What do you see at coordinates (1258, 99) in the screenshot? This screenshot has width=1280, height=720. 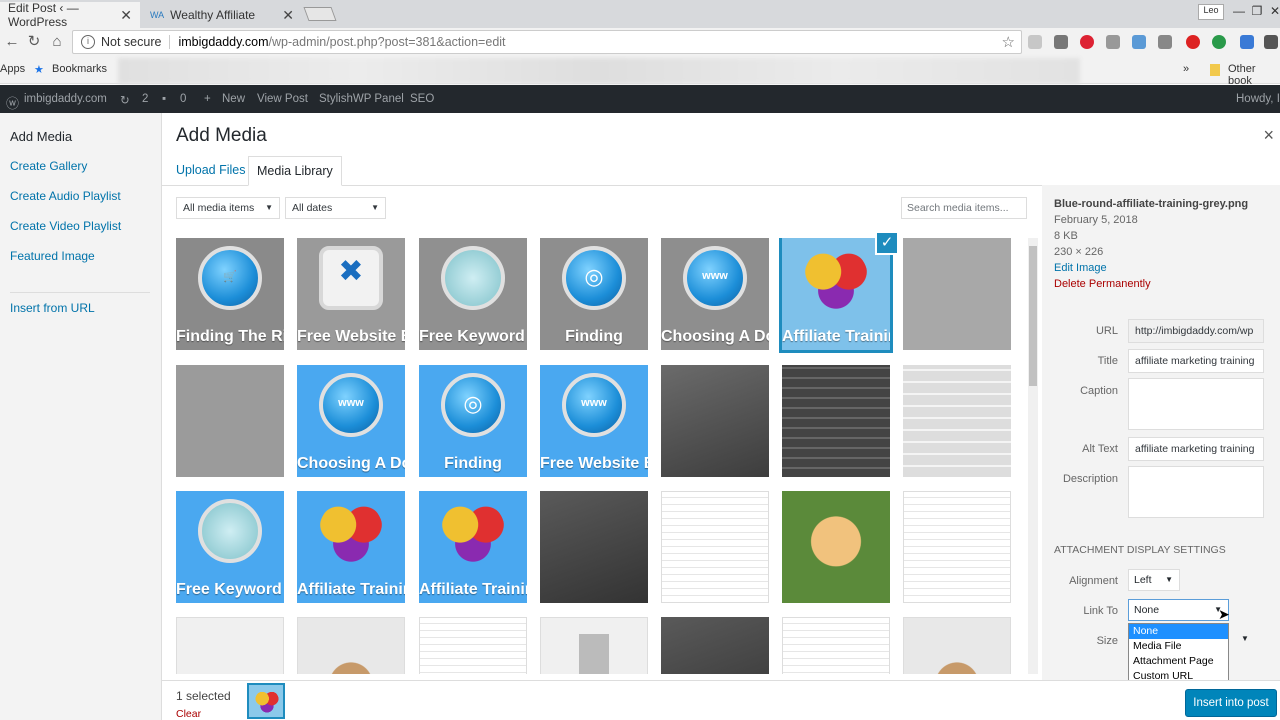 I see `howdy-user: Howdy, I` at bounding box center [1258, 99].